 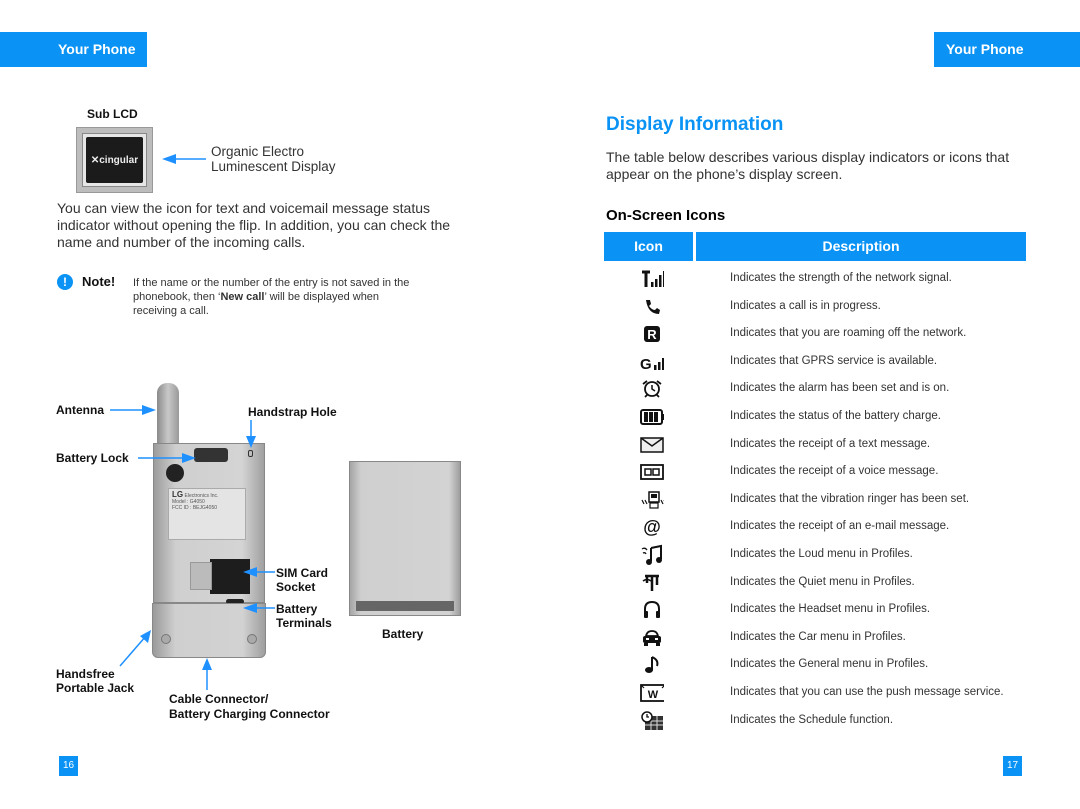 I want to click on table-row: Indicates the Car menu in Profiles., so click(x=815, y=641).